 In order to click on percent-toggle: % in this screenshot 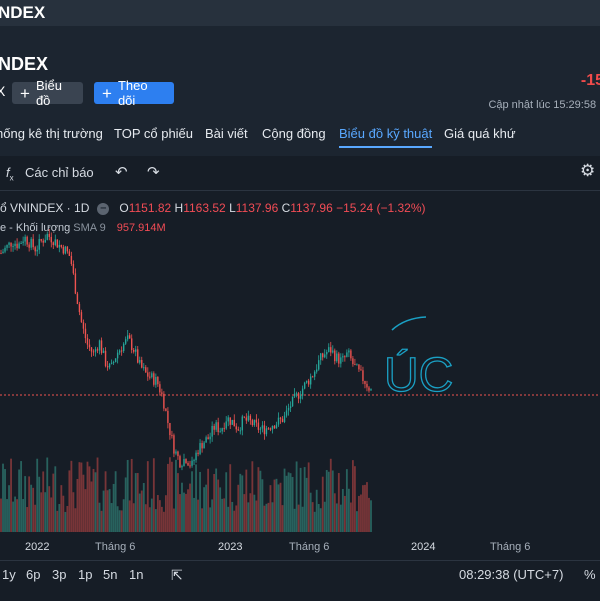, I will do `click(590, 574)`.